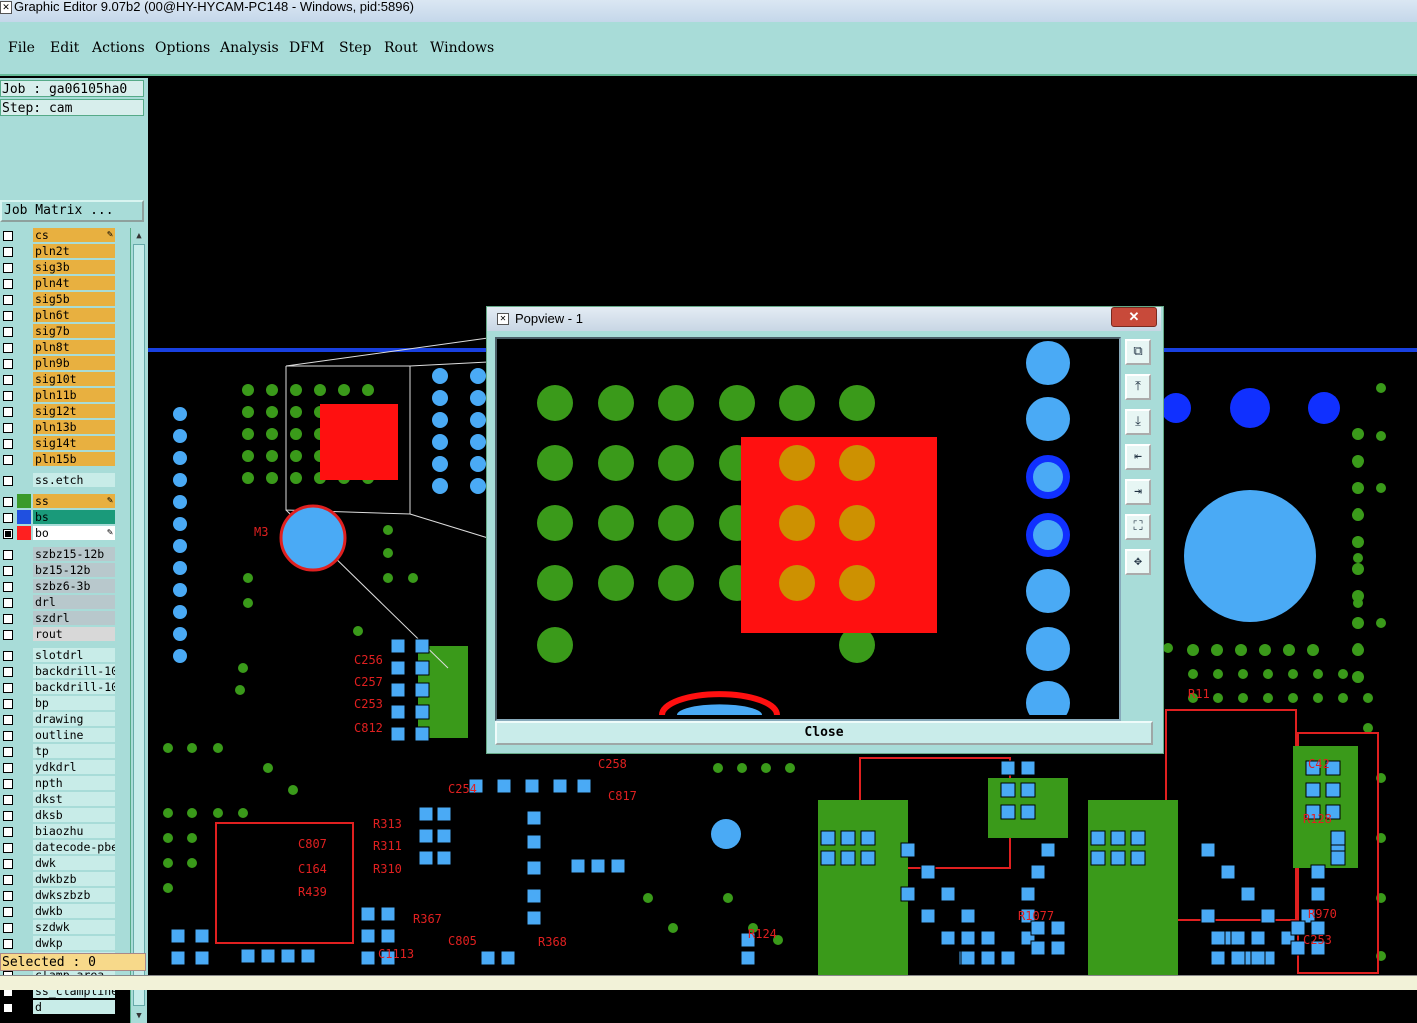 The height and width of the screenshot is (1023, 1417). What do you see at coordinates (1138, 457) in the screenshot?
I see `pan-left-icon: ⇤` at bounding box center [1138, 457].